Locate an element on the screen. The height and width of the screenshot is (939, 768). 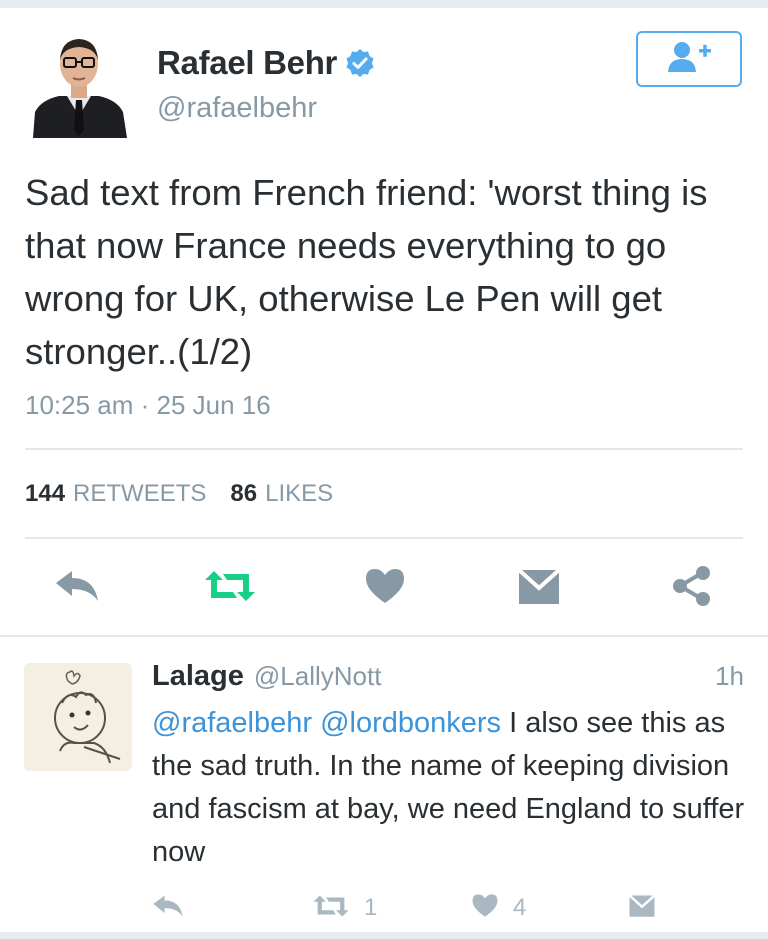
follow-button is located at coordinates (689, 59).